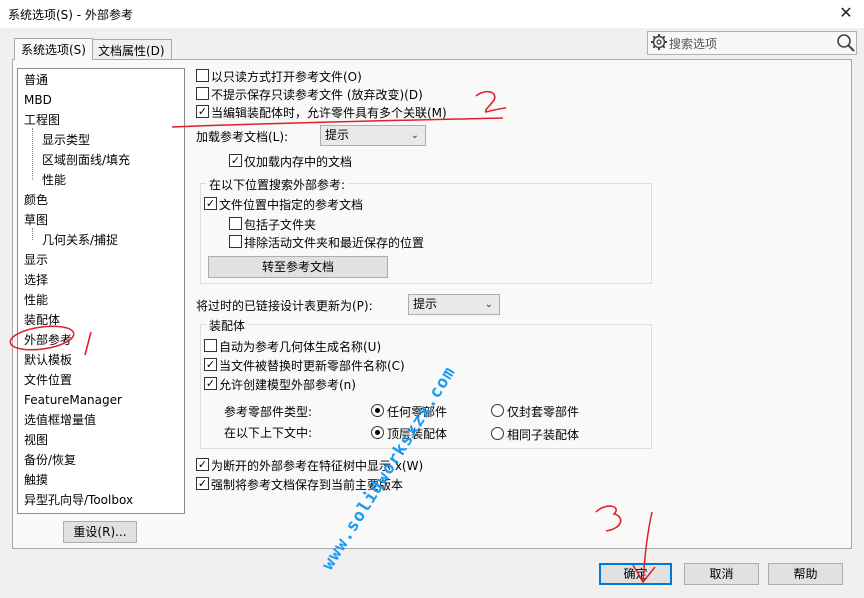  What do you see at coordinates (298, 267) in the screenshot?
I see `goto-ref-docs-button: 转至参考文档` at bounding box center [298, 267].